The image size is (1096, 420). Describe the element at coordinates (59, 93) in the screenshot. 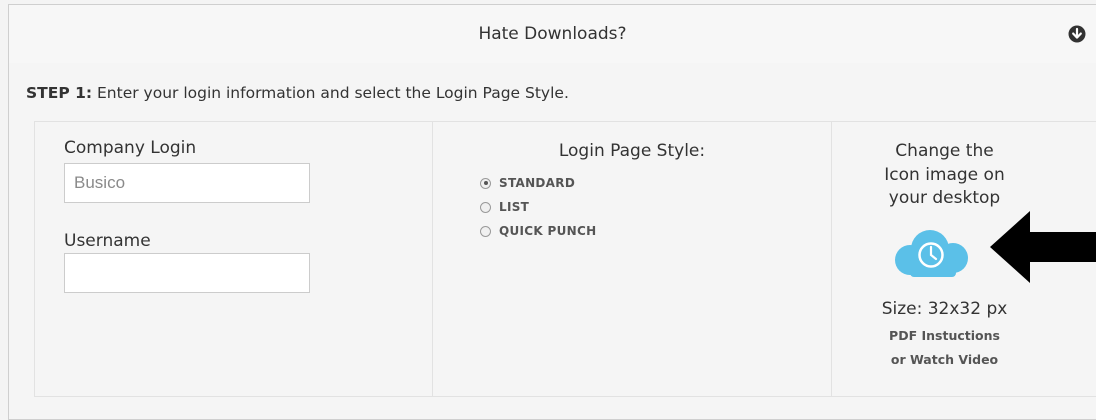

I see `step-label: STEP 1:` at that location.